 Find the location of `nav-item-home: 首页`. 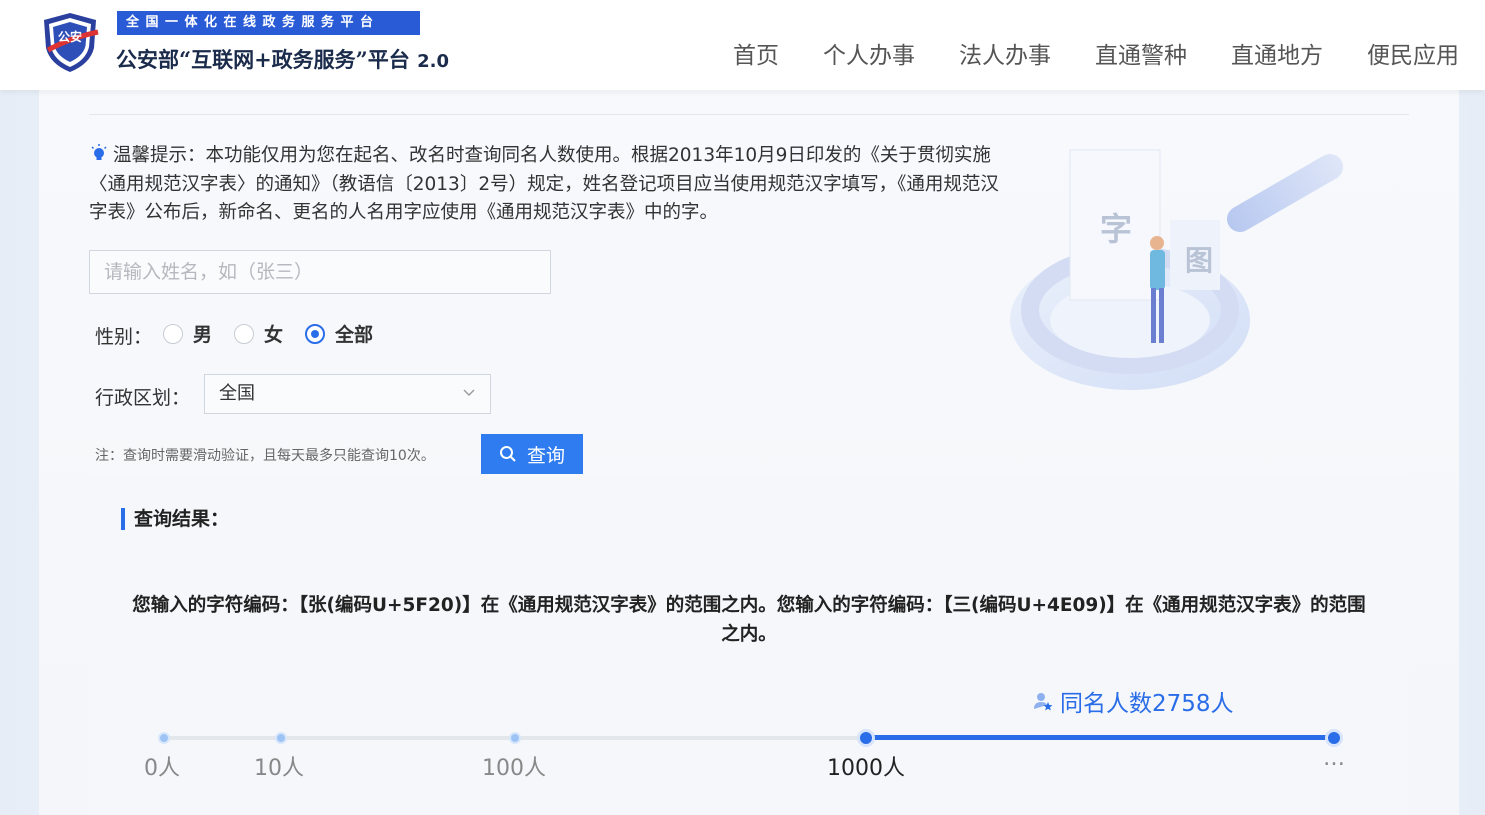

nav-item-home: 首页 is located at coordinates (756, 53).